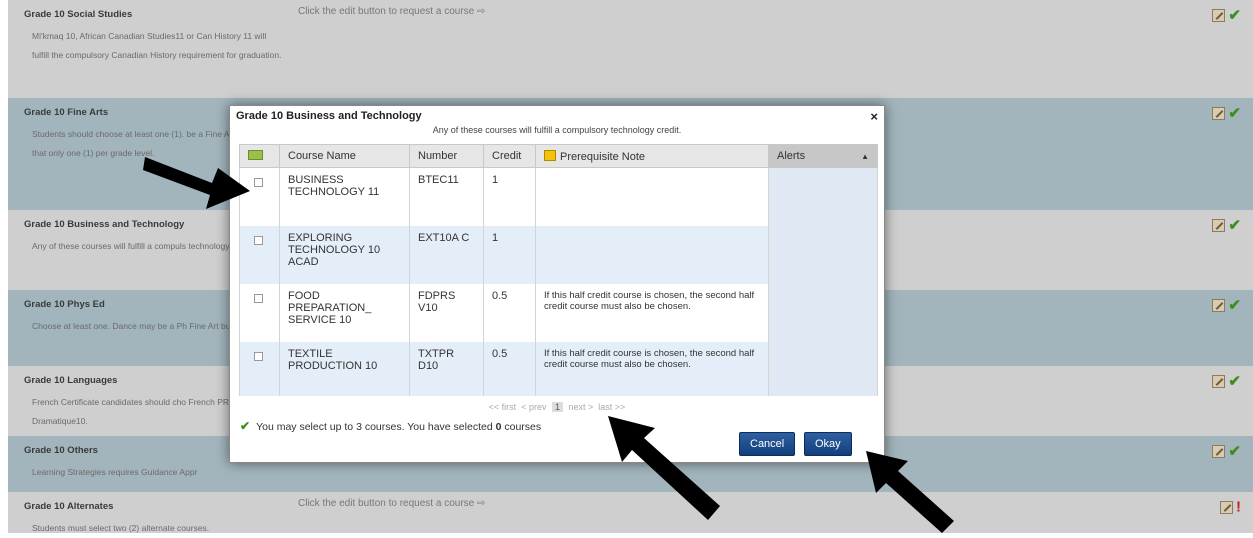 The image size is (1253, 538). I want to click on group-title: Grade 10 Fine Arts, so click(66, 112).